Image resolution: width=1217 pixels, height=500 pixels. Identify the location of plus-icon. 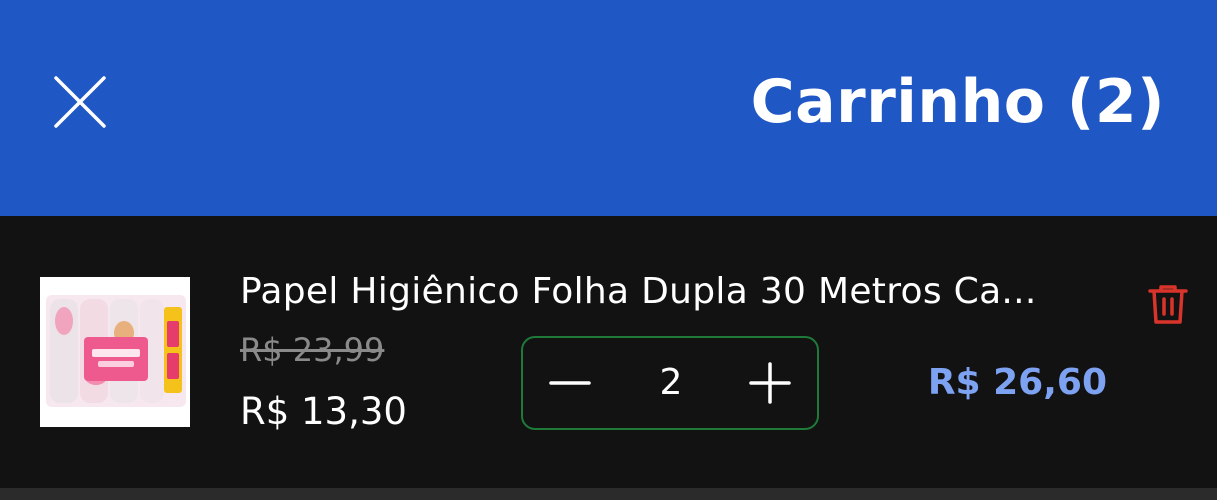
(770, 383).